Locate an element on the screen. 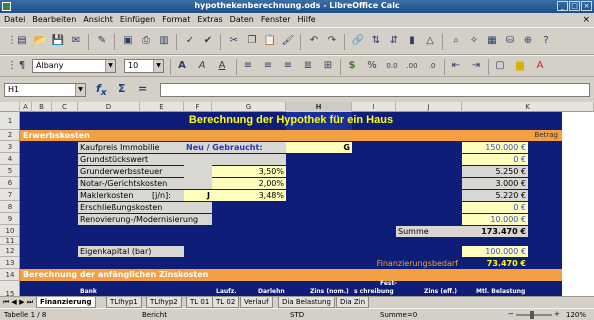 This screenshot has height=320, width=594. tab-dia-zin: Dia Zin is located at coordinates (353, 302).